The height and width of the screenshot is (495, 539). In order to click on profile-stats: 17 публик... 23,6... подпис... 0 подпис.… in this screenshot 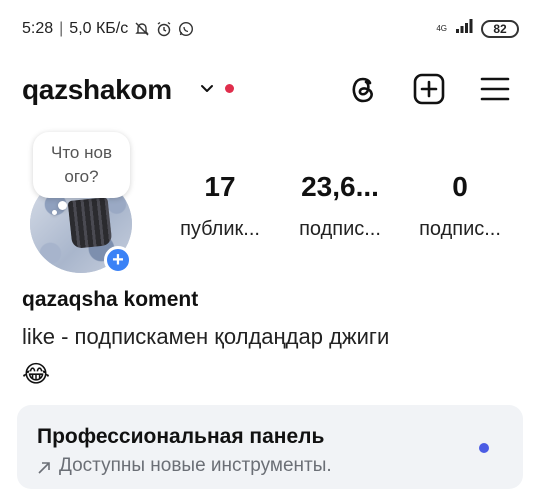, I will do `click(345, 213)`.